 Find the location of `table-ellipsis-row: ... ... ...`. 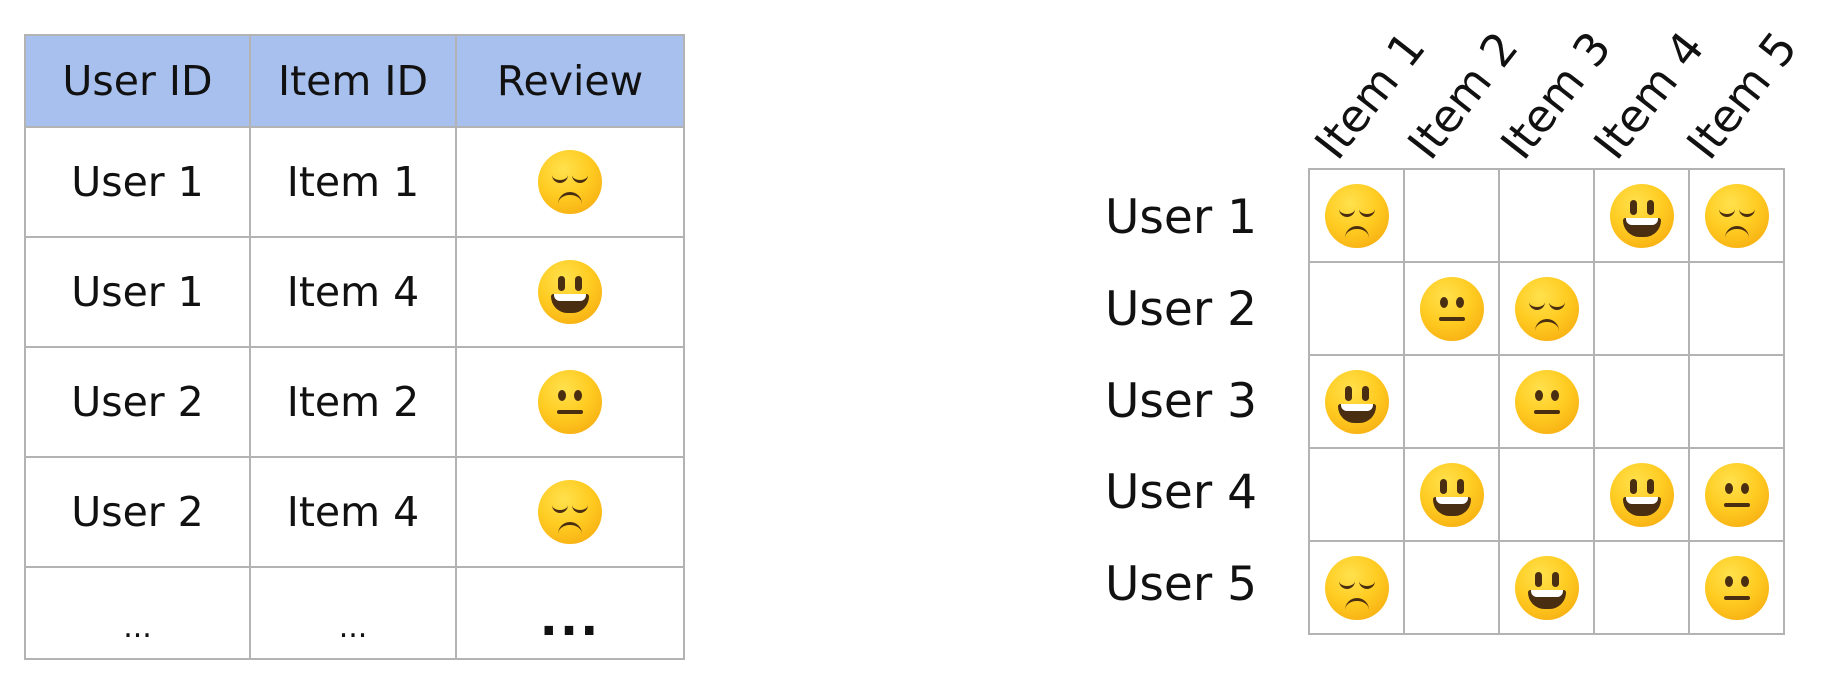

table-ellipsis-row: ... ... ... is located at coordinates (354, 613).